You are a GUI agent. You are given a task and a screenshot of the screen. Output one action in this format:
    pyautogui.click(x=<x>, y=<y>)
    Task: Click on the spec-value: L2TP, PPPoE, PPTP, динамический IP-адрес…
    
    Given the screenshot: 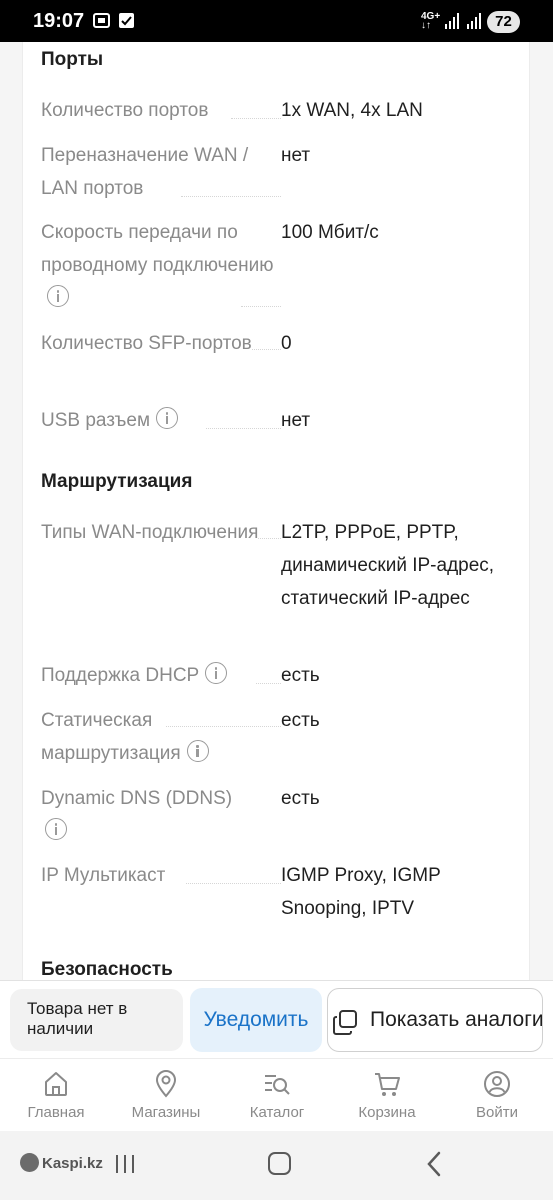 What is the action you would take?
    pyautogui.click(x=388, y=565)
    